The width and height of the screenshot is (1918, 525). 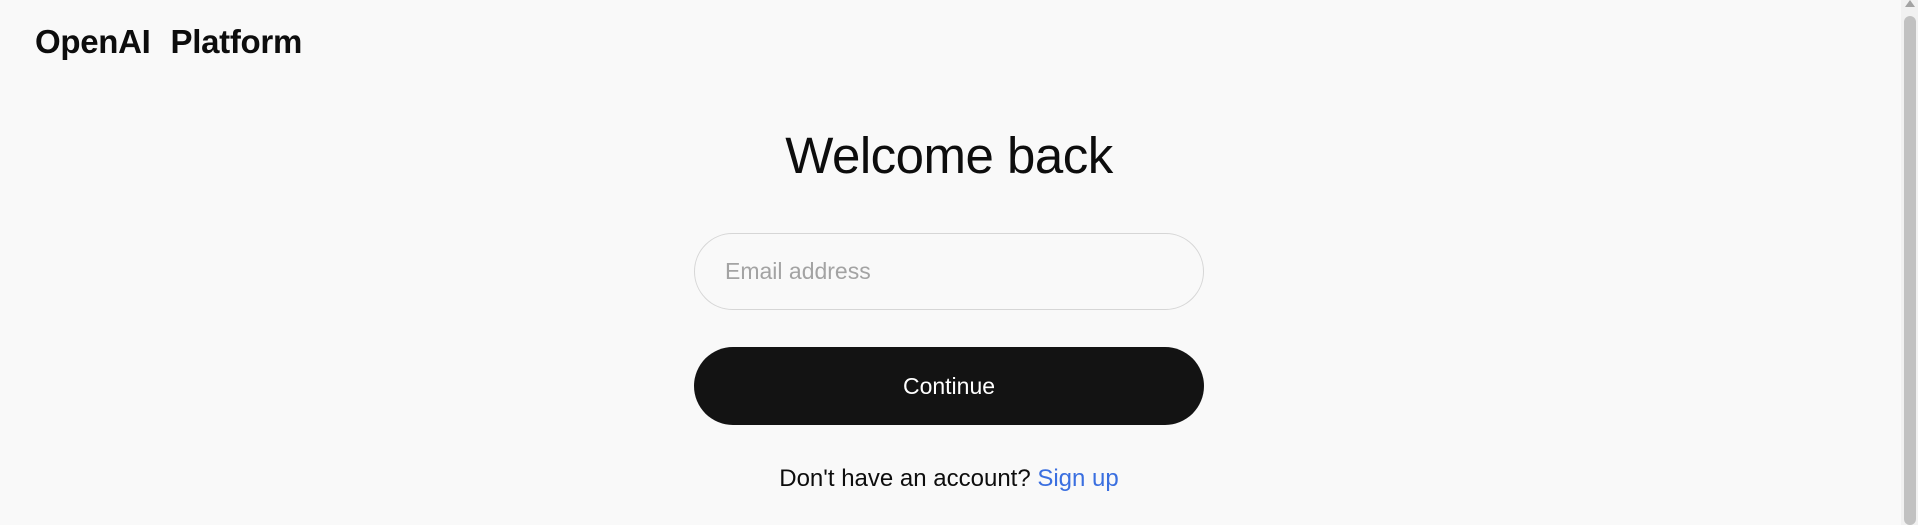 What do you see at coordinates (908, 478) in the screenshot?
I see `signup-prompt: Don't have an account?` at bounding box center [908, 478].